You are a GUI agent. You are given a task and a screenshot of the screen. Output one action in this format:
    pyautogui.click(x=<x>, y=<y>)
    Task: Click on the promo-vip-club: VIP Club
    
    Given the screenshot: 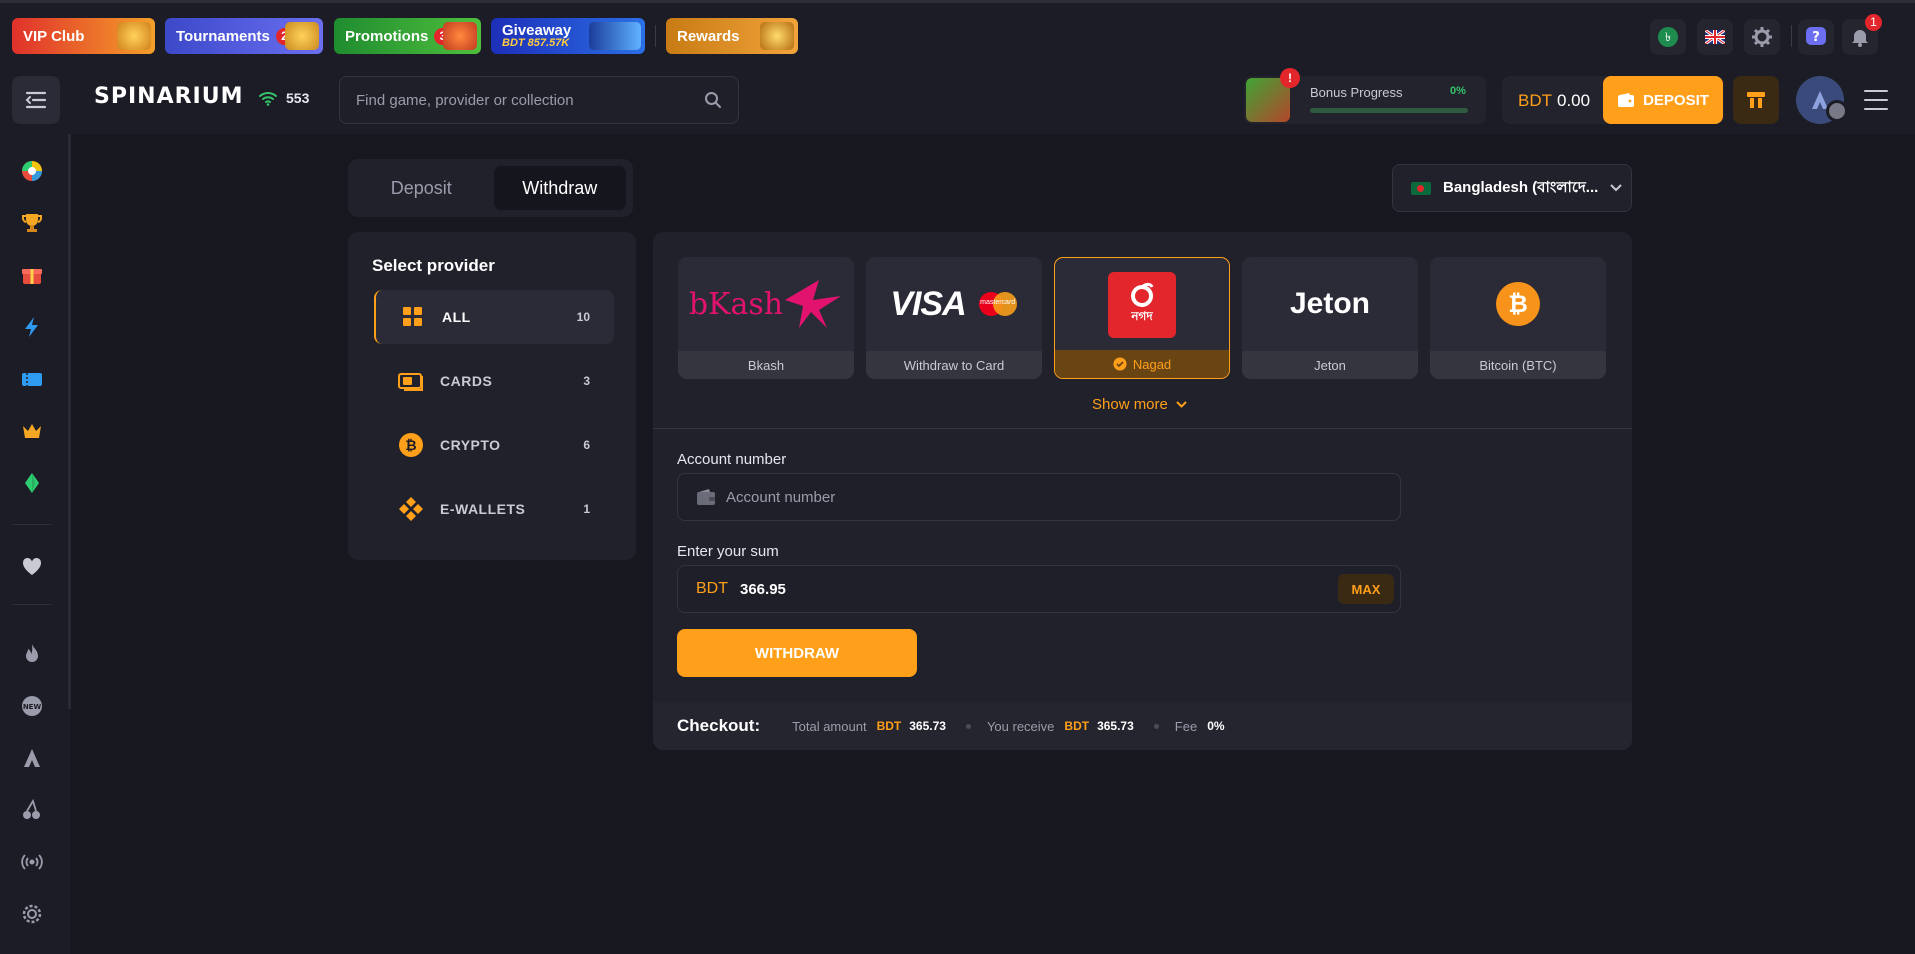 What is the action you would take?
    pyautogui.click(x=83, y=36)
    